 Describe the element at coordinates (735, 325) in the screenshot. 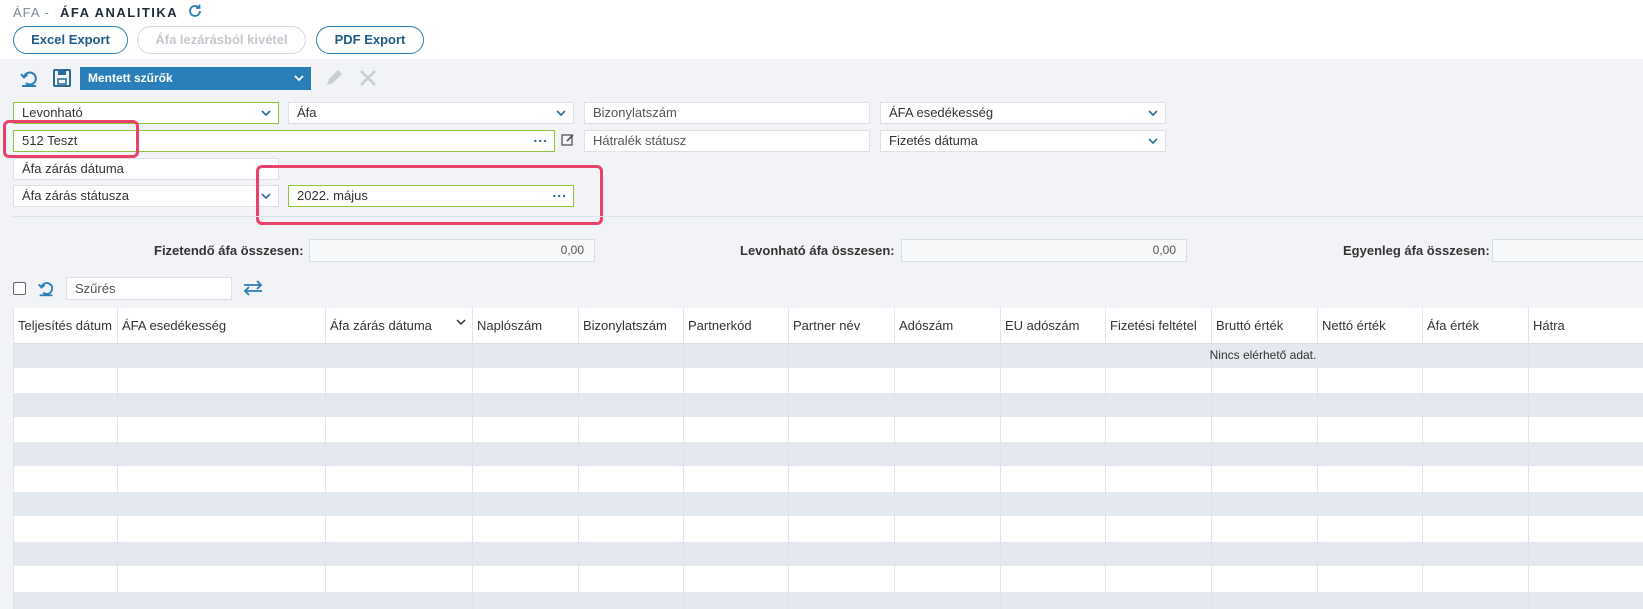

I see `column-header: Partnerkód` at that location.